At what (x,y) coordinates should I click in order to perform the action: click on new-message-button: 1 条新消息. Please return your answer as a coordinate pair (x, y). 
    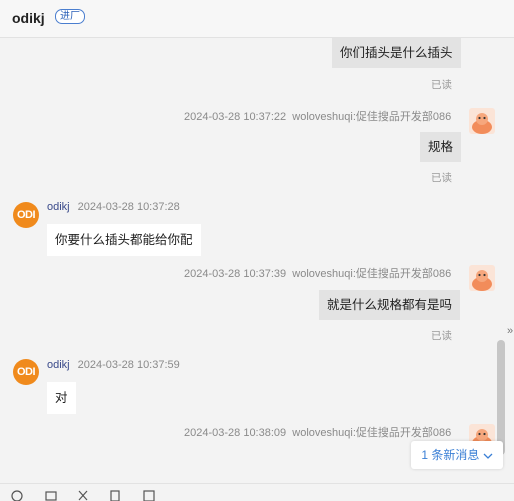
    Looking at the image, I should click on (457, 455).